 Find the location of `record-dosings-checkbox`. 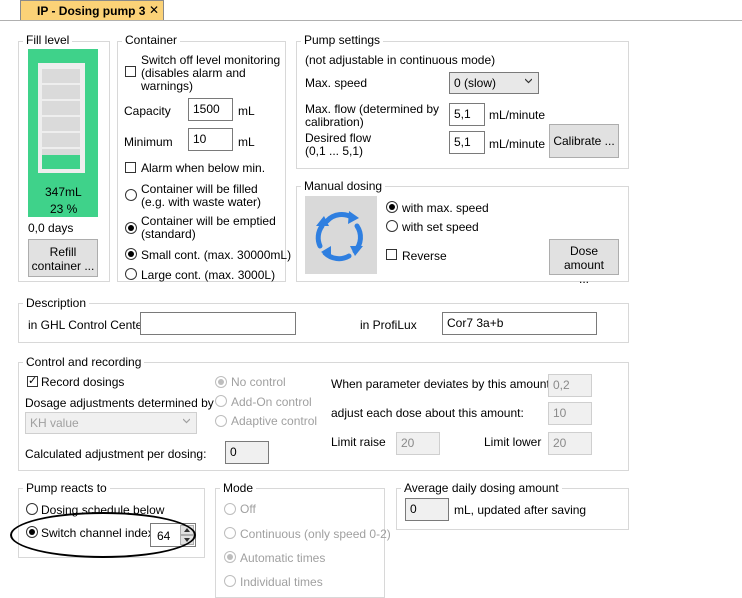

record-dosings-checkbox is located at coordinates (32, 380).